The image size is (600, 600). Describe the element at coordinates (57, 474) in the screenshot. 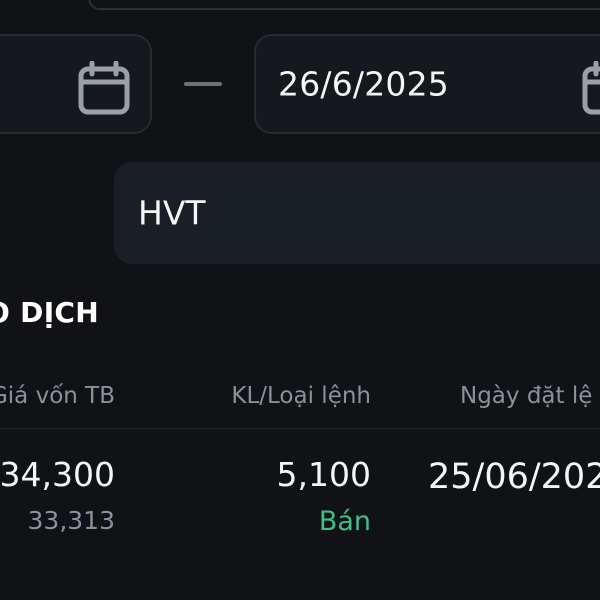

I see `cell-price: 34,300` at that location.